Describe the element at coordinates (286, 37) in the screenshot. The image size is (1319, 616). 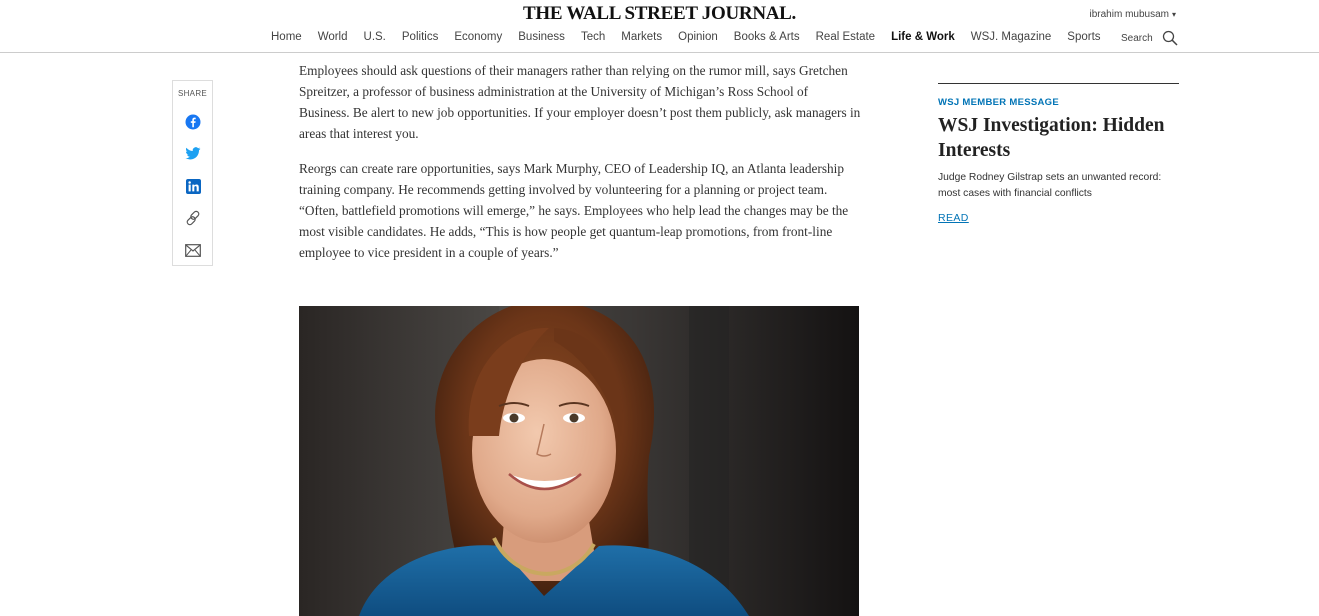
I see `nav-item-home: Home` at that location.